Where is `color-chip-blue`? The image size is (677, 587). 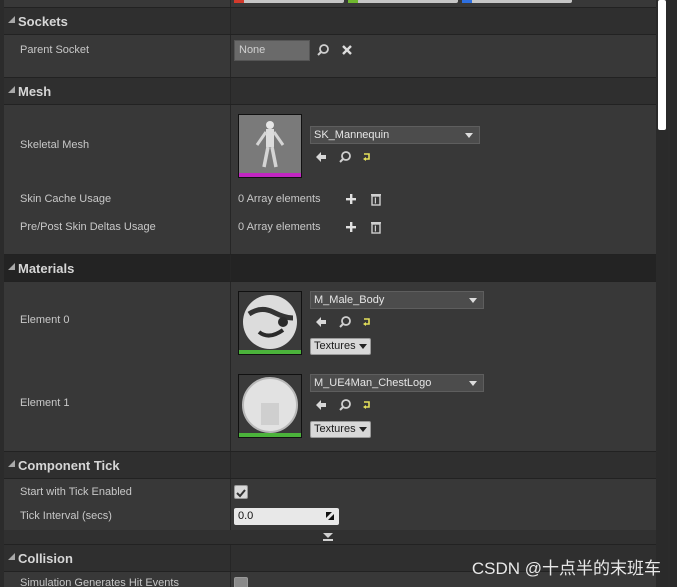
color-chip-blue is located at coordinates (517, 1).